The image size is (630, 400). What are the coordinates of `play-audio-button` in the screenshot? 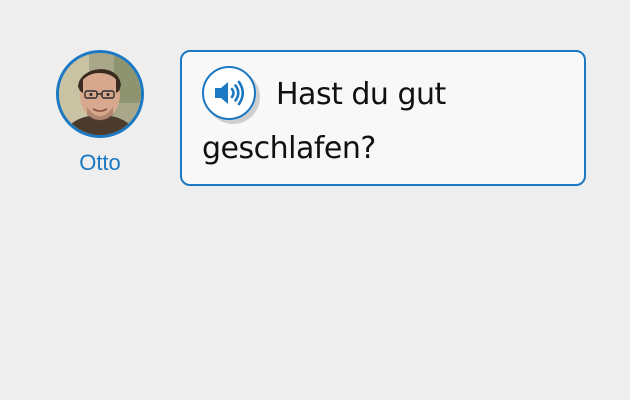 It's located at (231, 94).